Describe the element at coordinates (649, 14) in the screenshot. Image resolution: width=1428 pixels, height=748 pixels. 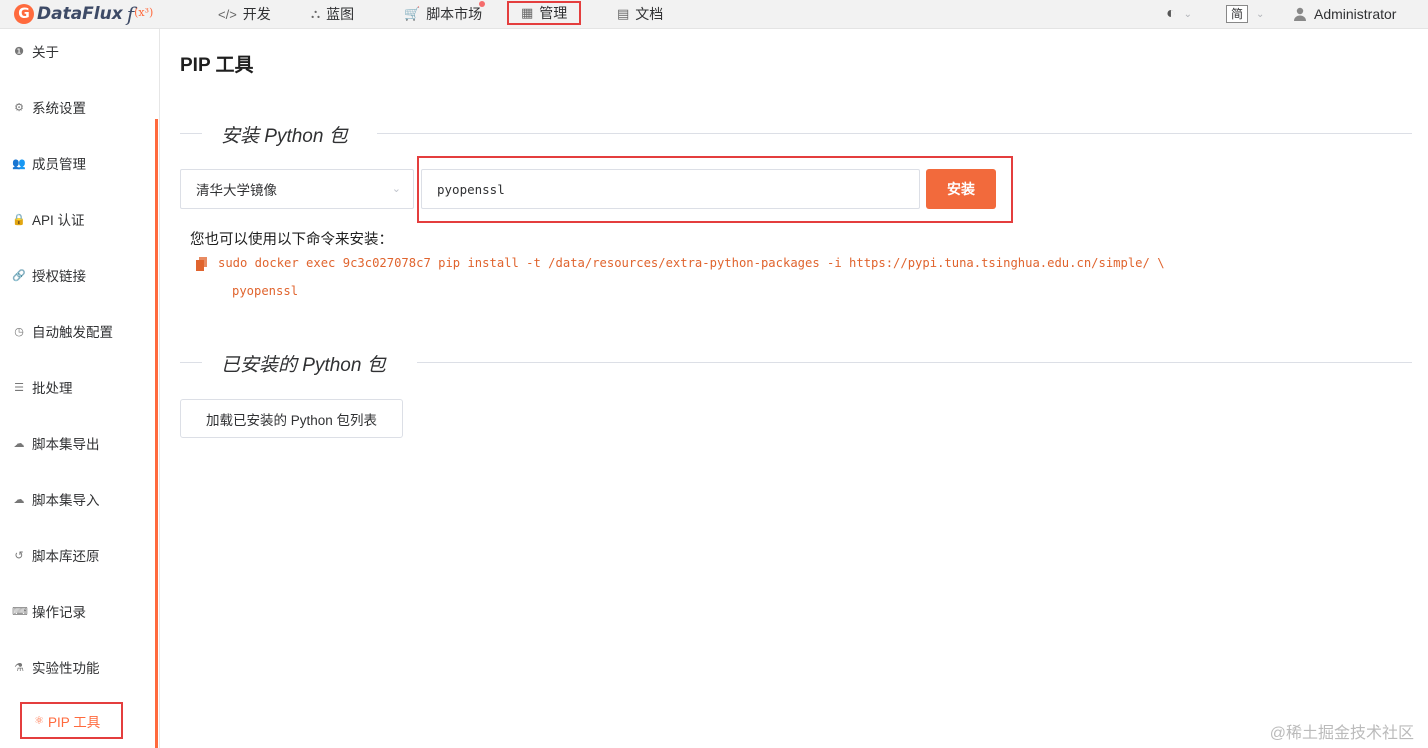
I see `nav-docs-label: 文档` at that location.